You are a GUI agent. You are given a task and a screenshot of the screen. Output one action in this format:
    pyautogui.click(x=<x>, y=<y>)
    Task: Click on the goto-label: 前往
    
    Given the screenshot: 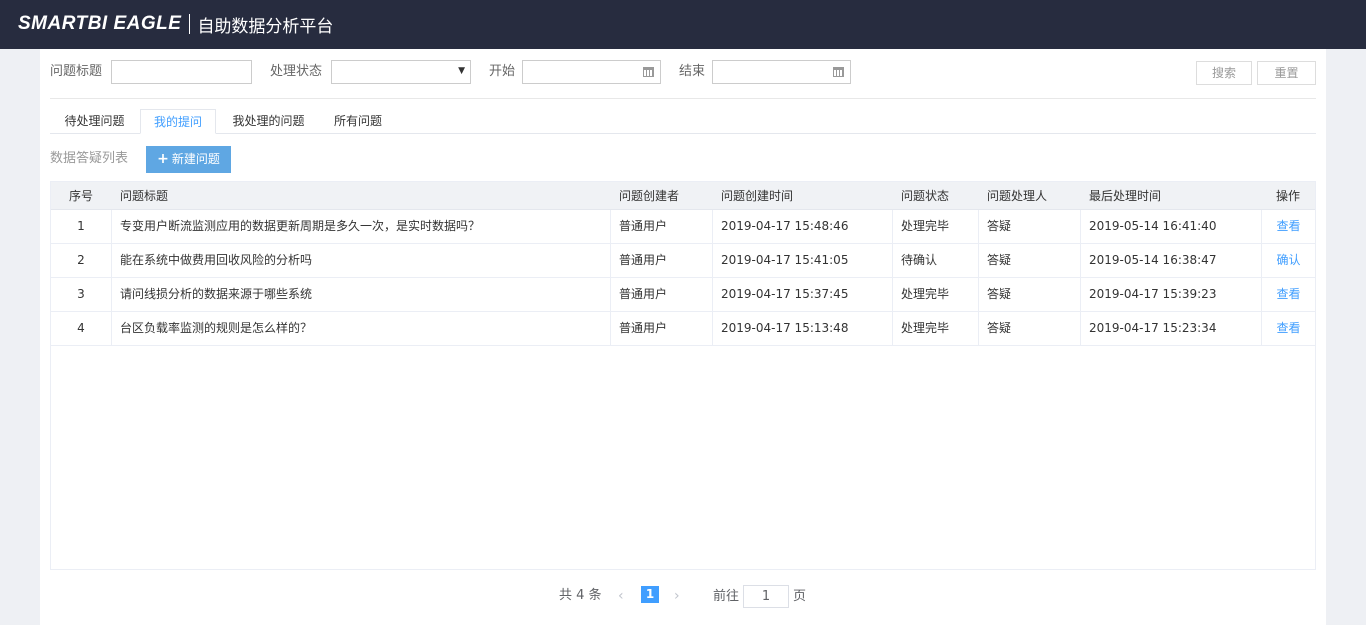 What is the action you would take?
    pyautogui.click(x=726, y=596)
    